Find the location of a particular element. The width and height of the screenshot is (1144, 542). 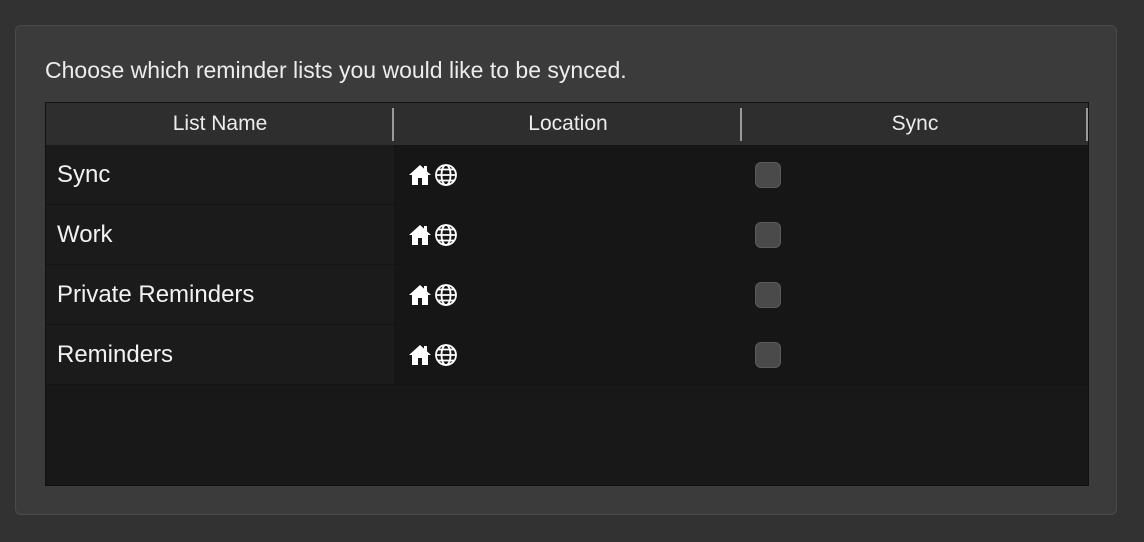

table-row: Sync is located at coordinates (567, 175).